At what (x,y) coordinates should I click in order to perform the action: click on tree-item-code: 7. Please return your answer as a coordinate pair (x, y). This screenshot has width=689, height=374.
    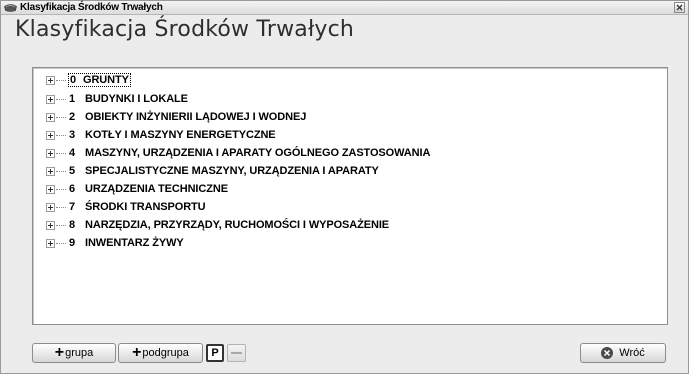
    Looking at the image, I should click on (72, 207).